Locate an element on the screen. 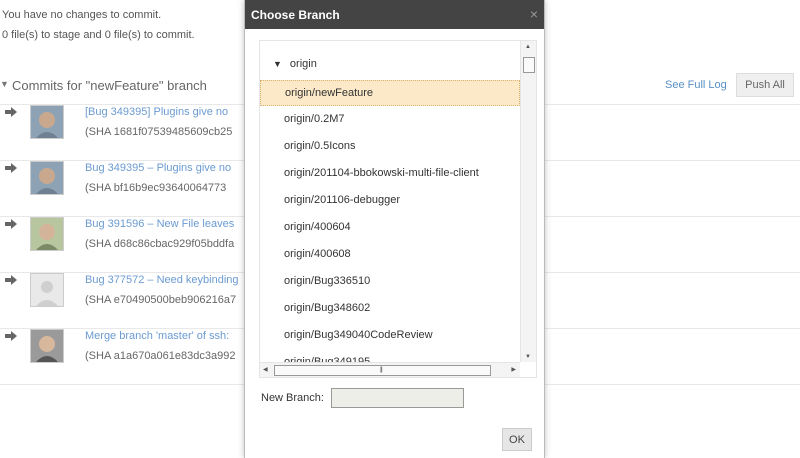  see-full-log-link: See Full Log is located at coordinates (696, 85).